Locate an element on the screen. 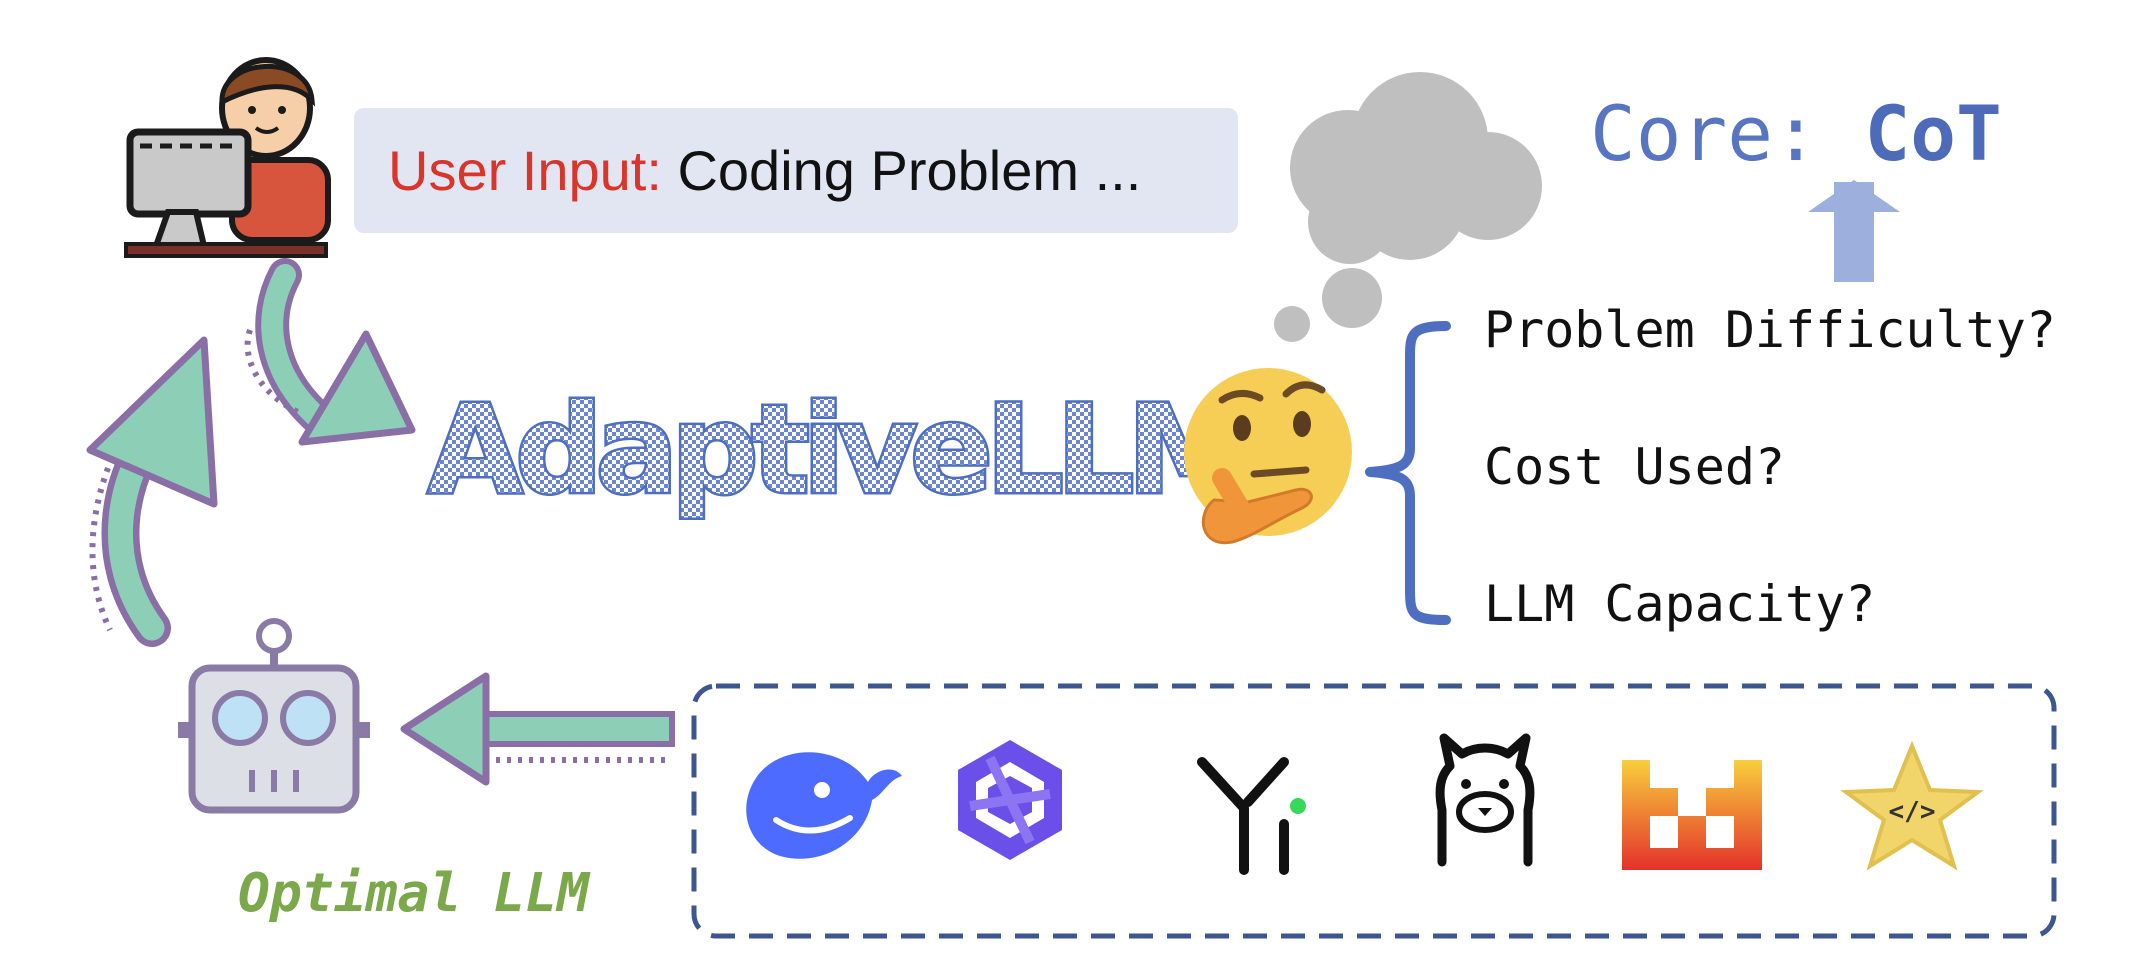  code-star-icon: </> is located at coordinates (1912, 805).